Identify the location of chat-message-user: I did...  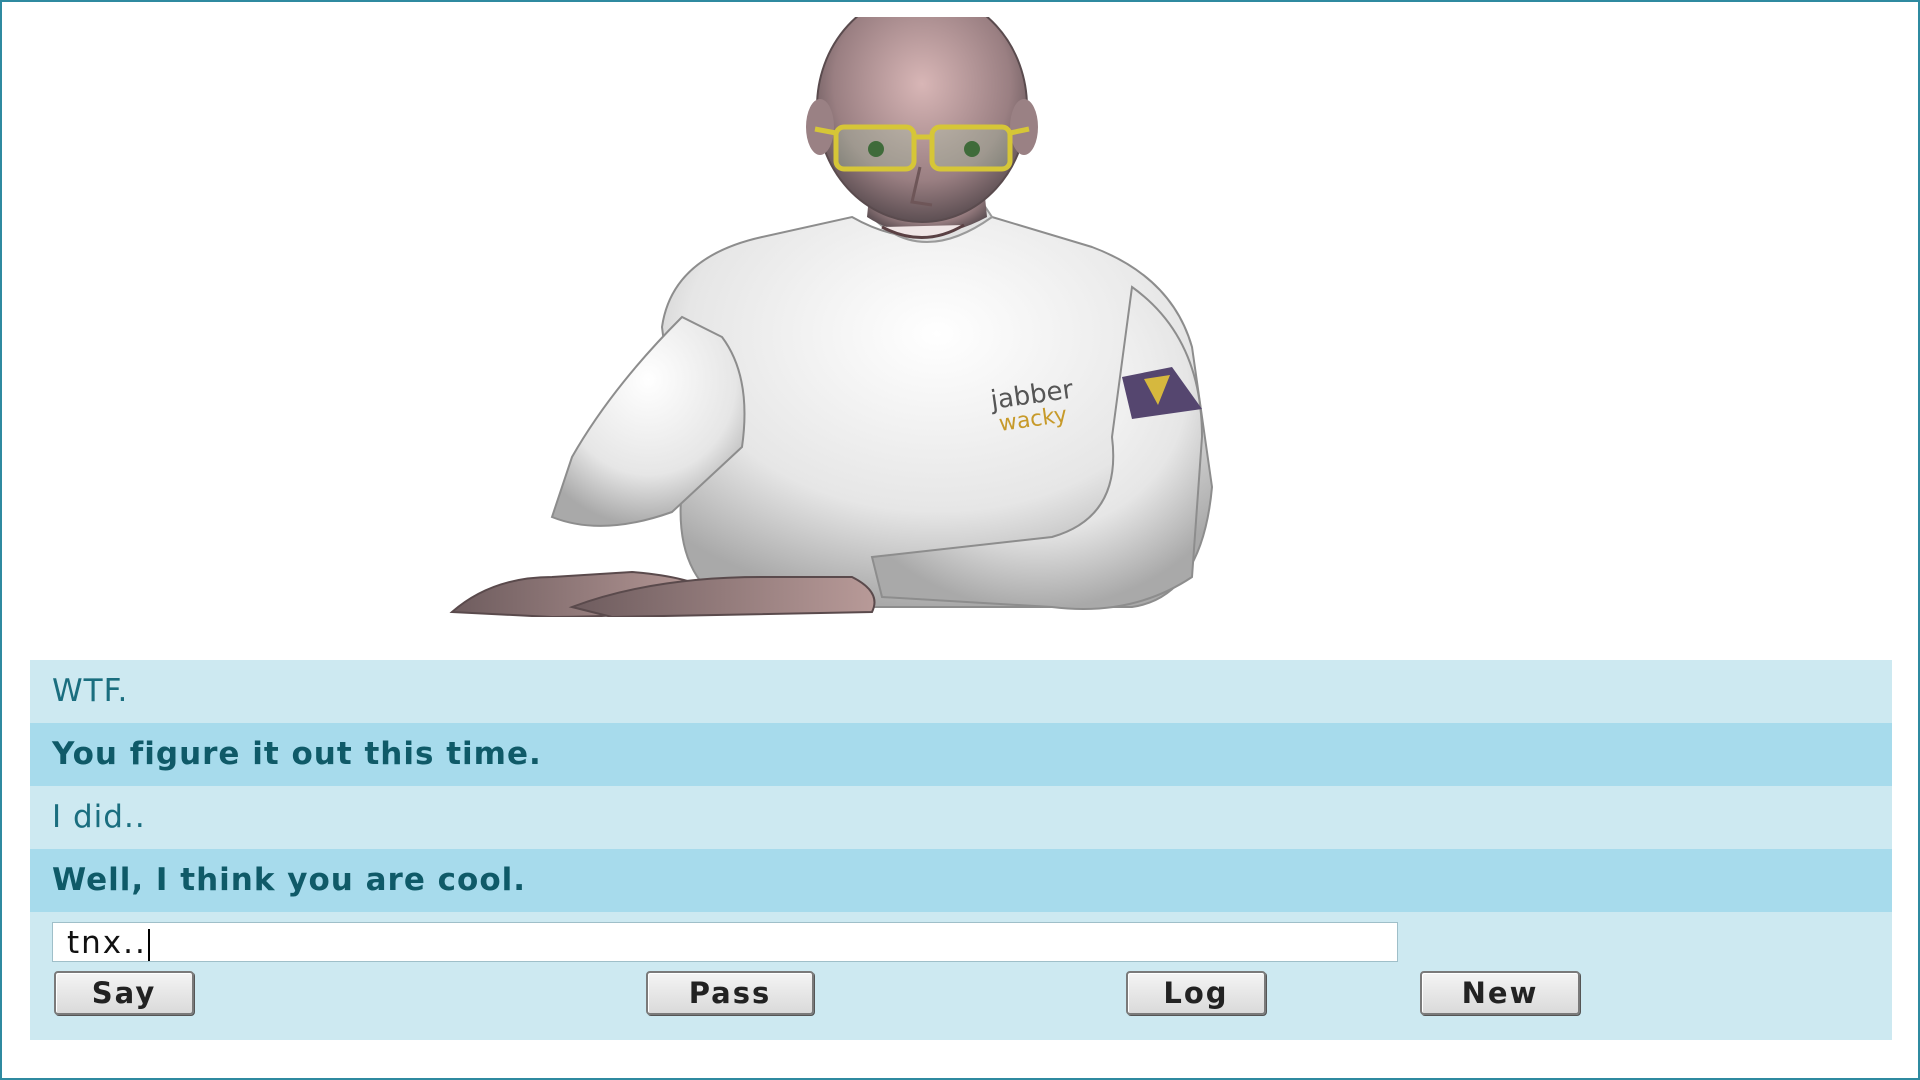
(961, 817).